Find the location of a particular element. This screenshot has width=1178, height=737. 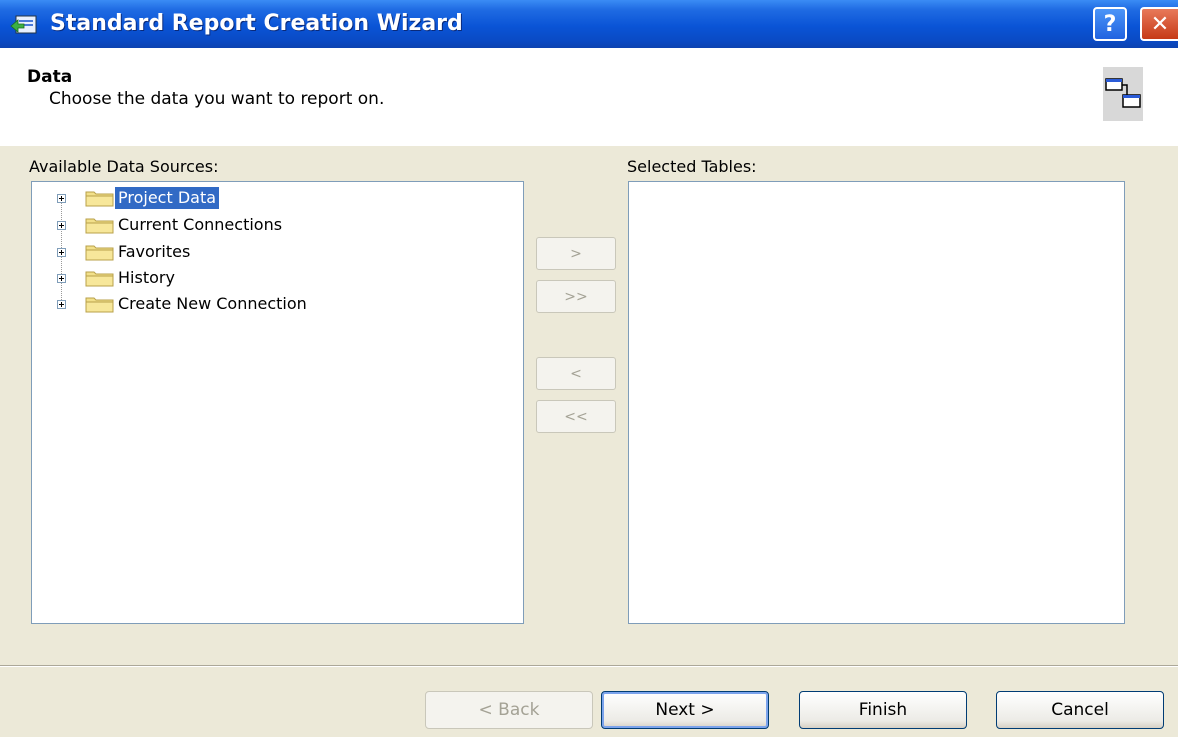

back-button: < Back is located at coordinates (509, 710).